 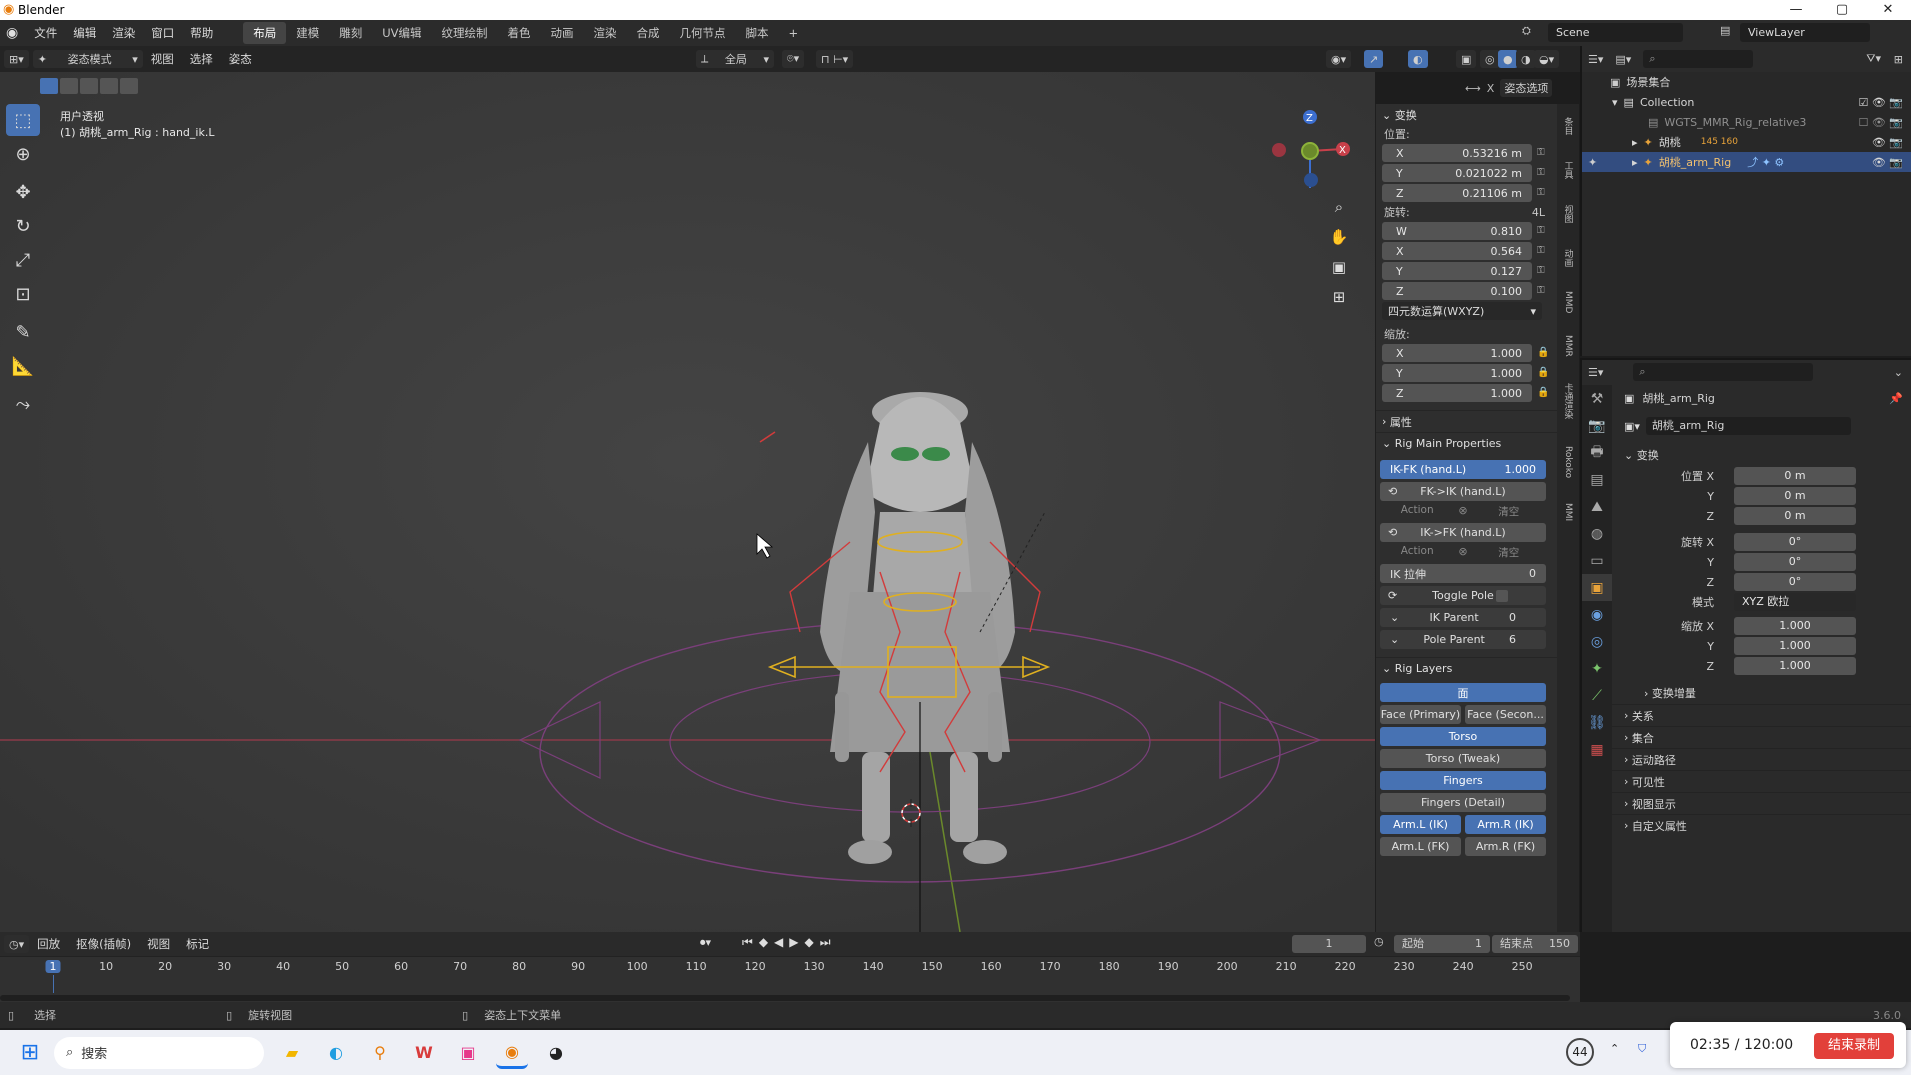 I want to click on scale-x-field: X 1.000, so click(x=1457, y=353).